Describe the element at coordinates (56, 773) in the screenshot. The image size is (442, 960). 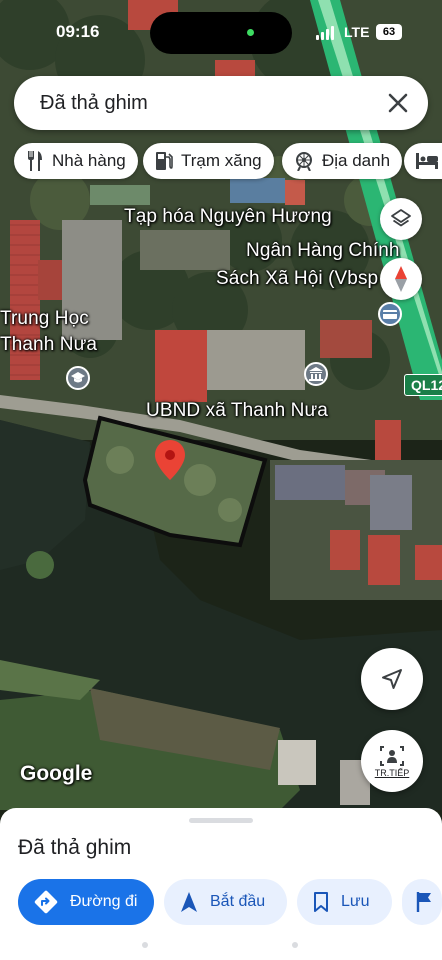
I see `google-logo: Google` at that location.